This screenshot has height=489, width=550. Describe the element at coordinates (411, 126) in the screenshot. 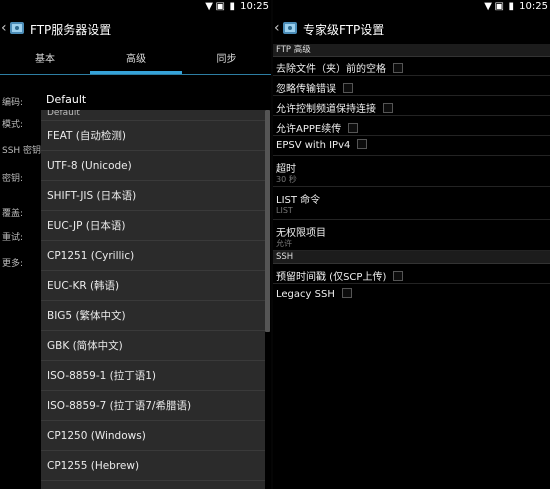

I see `pref-appe-resume: 允许APPE续传` at that location.